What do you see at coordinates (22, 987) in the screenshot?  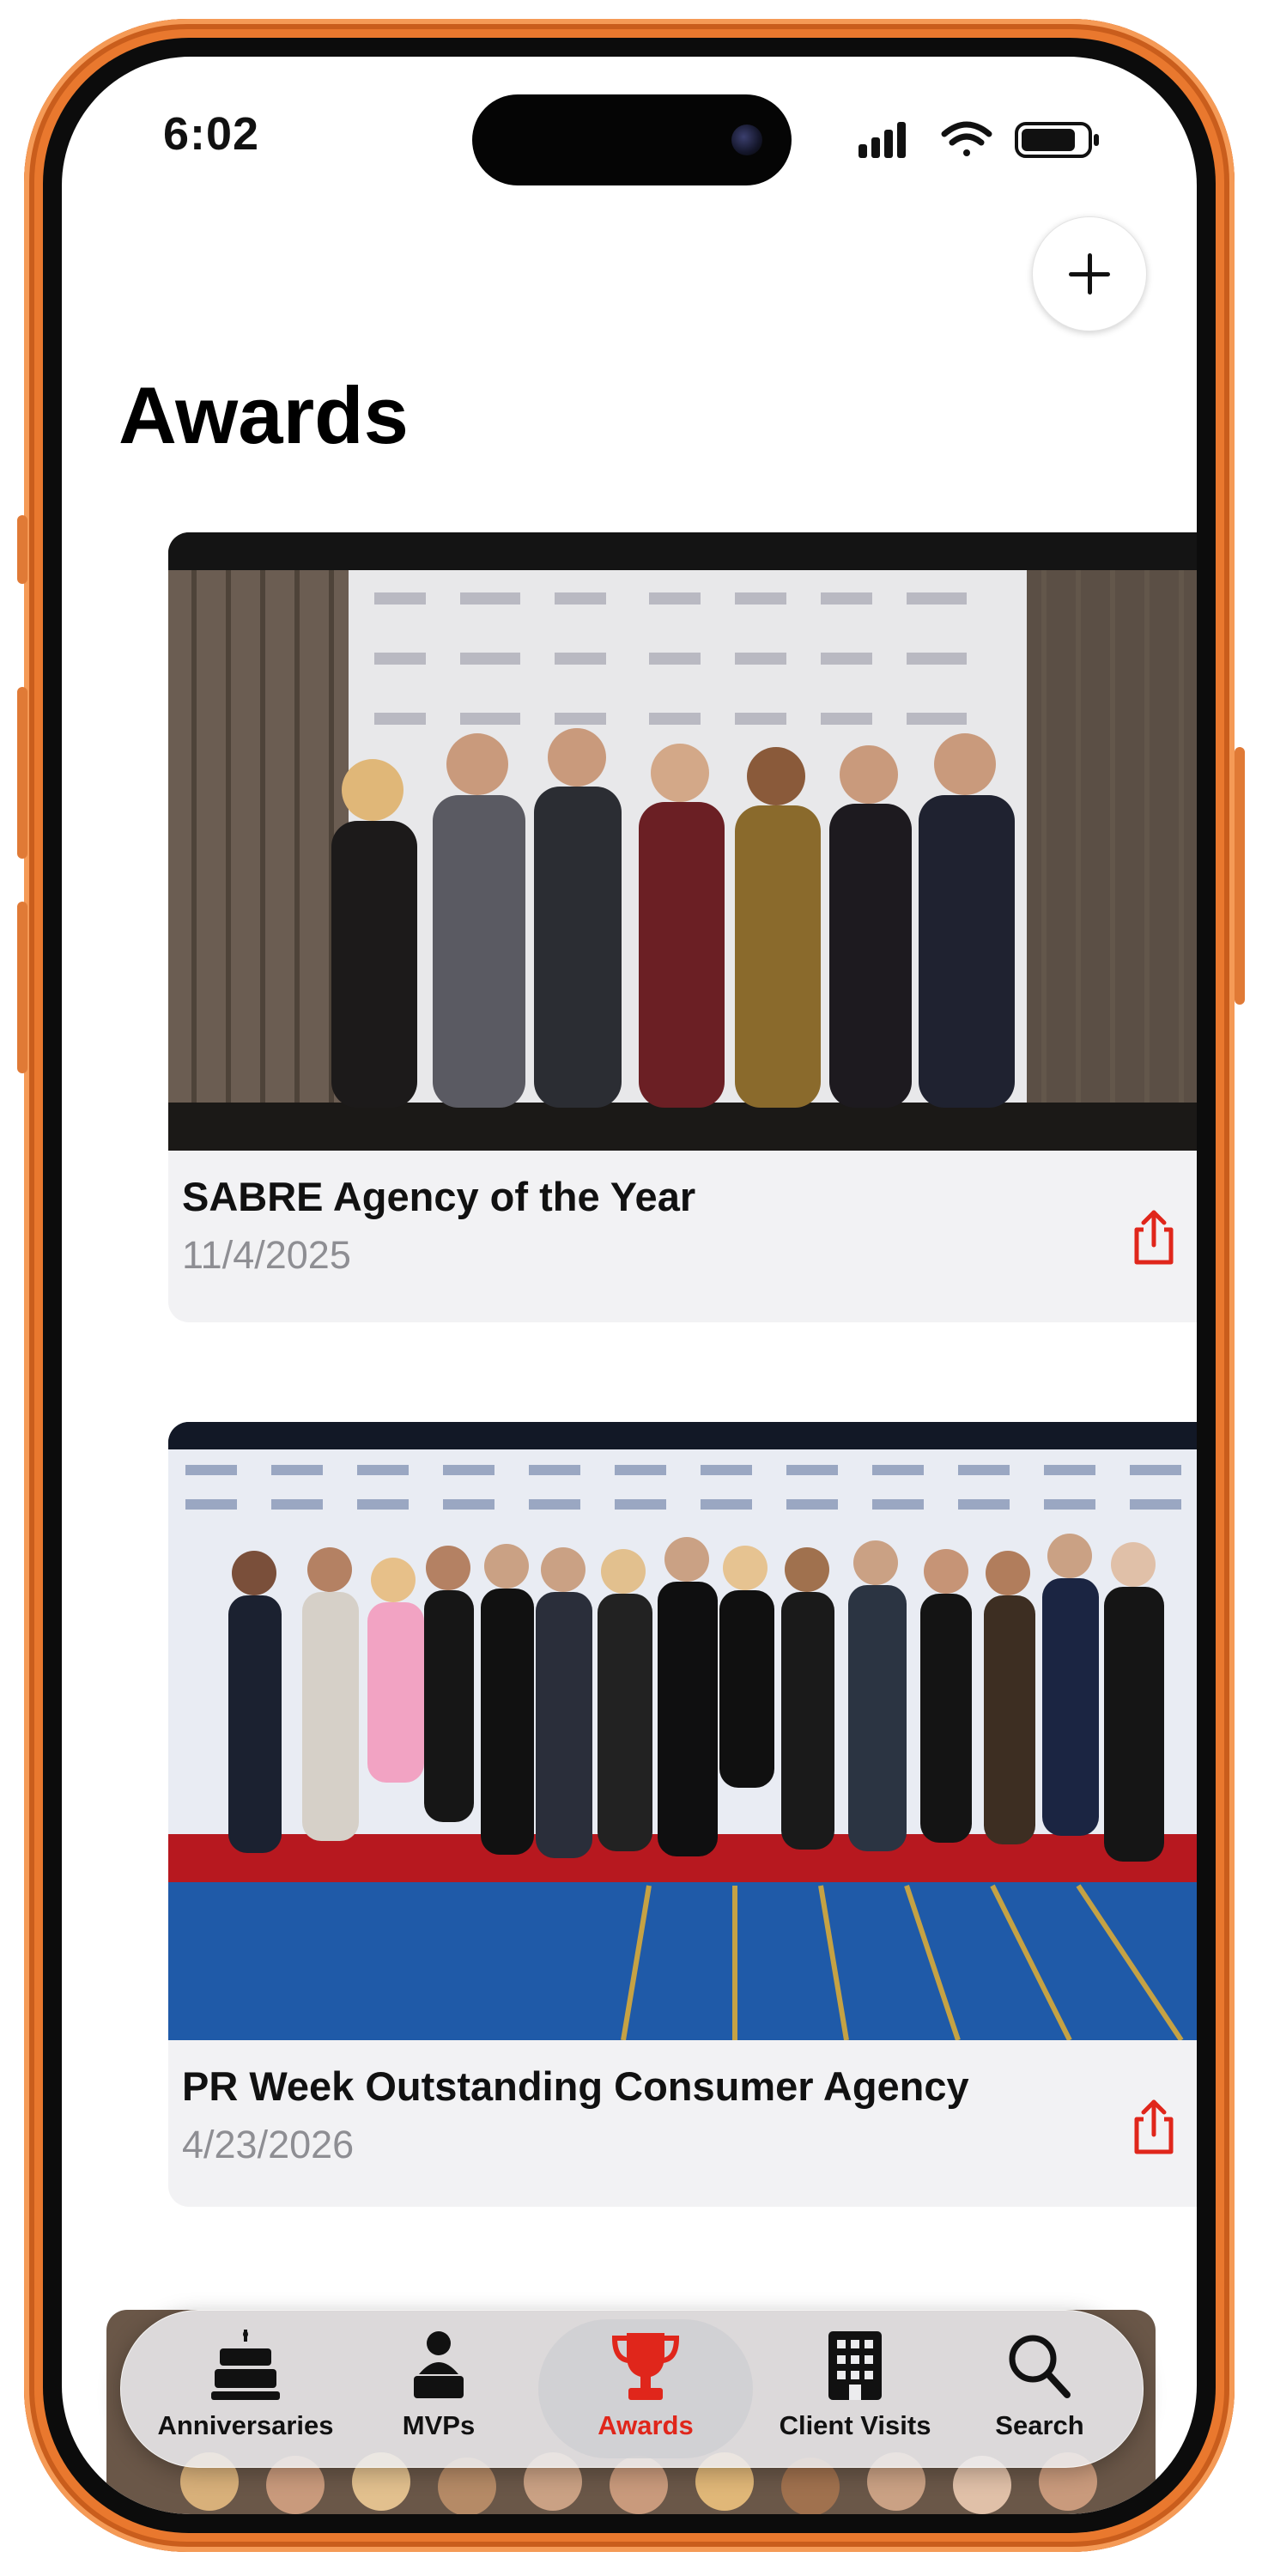 I see `volume-down-button` at bounding box center [22, 987].